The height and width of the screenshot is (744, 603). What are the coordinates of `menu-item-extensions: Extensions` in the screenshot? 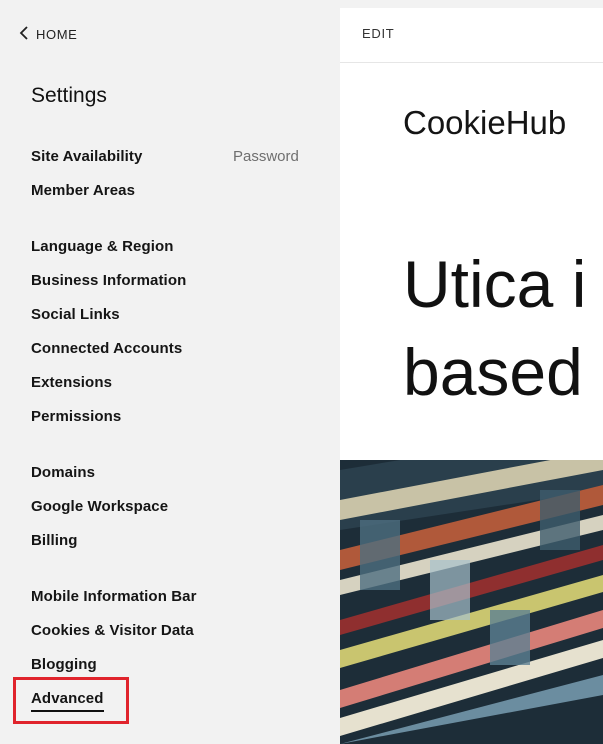 It's located at (71, 383).